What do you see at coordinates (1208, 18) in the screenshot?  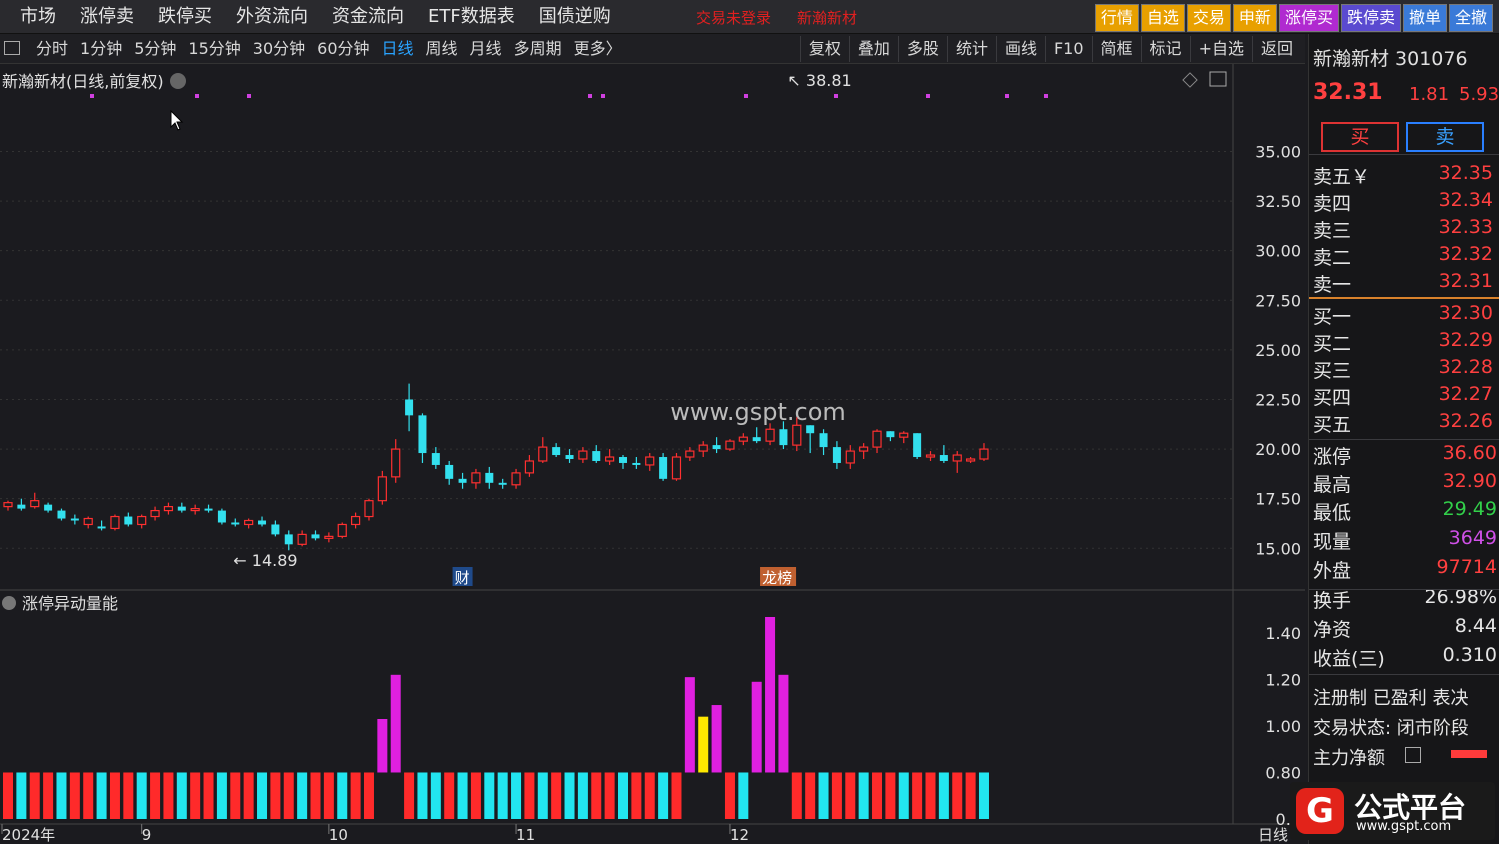 I see `quick-button-2: 交易` at bounding box center [1208, 18].